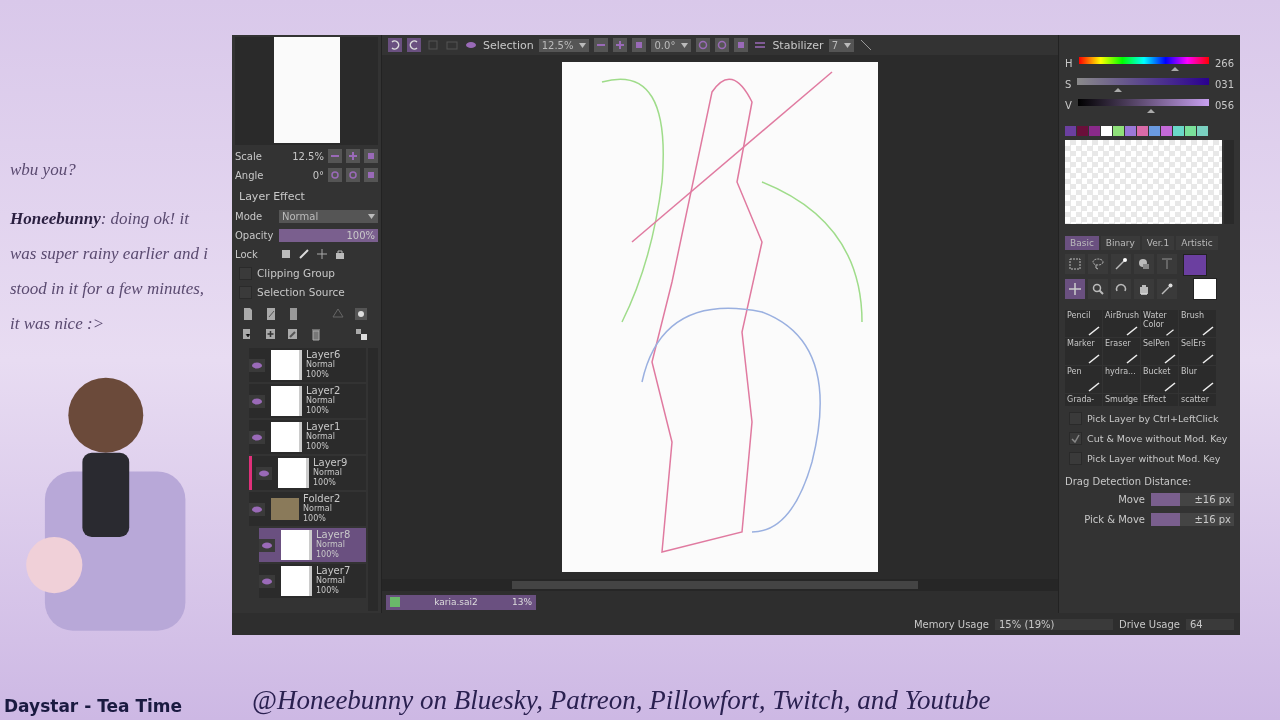 This screenshot has width=1280, height=720. Describe the element at coordinates (1159, 323) in the screenshot. I see `brush-button: Water Color` at that location.